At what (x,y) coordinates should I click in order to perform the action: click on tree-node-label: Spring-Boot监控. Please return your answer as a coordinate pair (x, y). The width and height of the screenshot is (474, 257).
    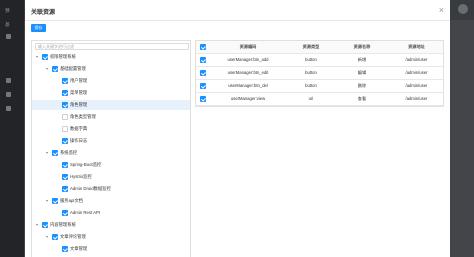
    Looking at the image, I should click on (86, 164).